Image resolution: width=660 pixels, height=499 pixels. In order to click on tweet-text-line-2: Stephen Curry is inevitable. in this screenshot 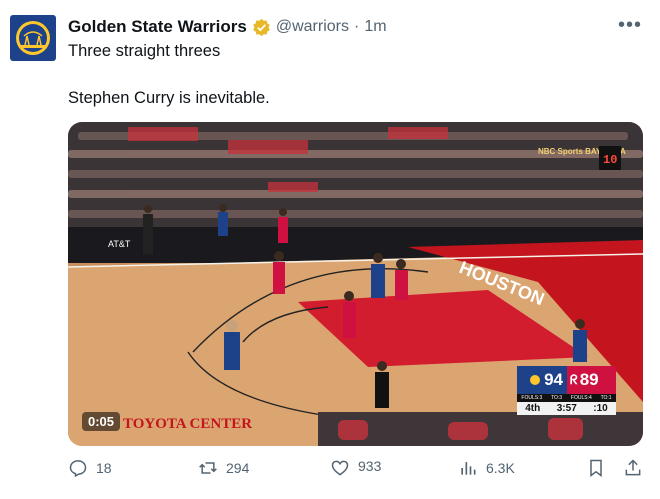, I will do `click(169, 98)`.